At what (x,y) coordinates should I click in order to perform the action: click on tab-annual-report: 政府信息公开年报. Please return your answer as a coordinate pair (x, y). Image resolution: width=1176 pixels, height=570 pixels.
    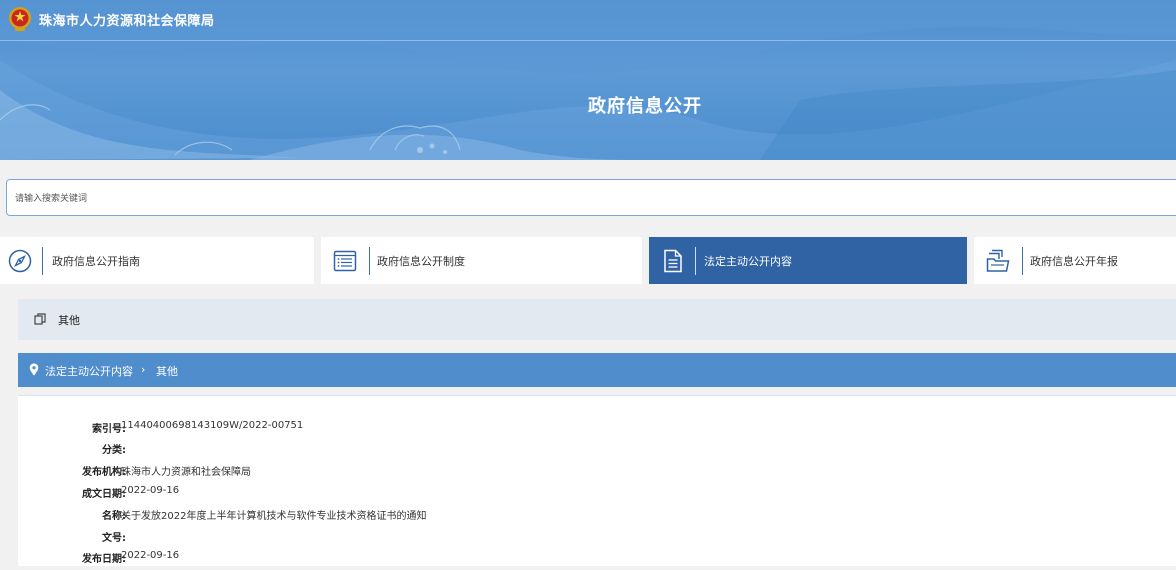
    Looking at the image, I should click on (1075, 260).